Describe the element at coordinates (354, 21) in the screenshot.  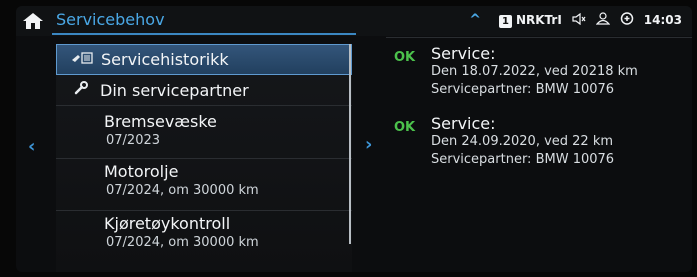
I see `top-bar: Servicebehov ^ 1 NRKTrI 14:03` at that location.